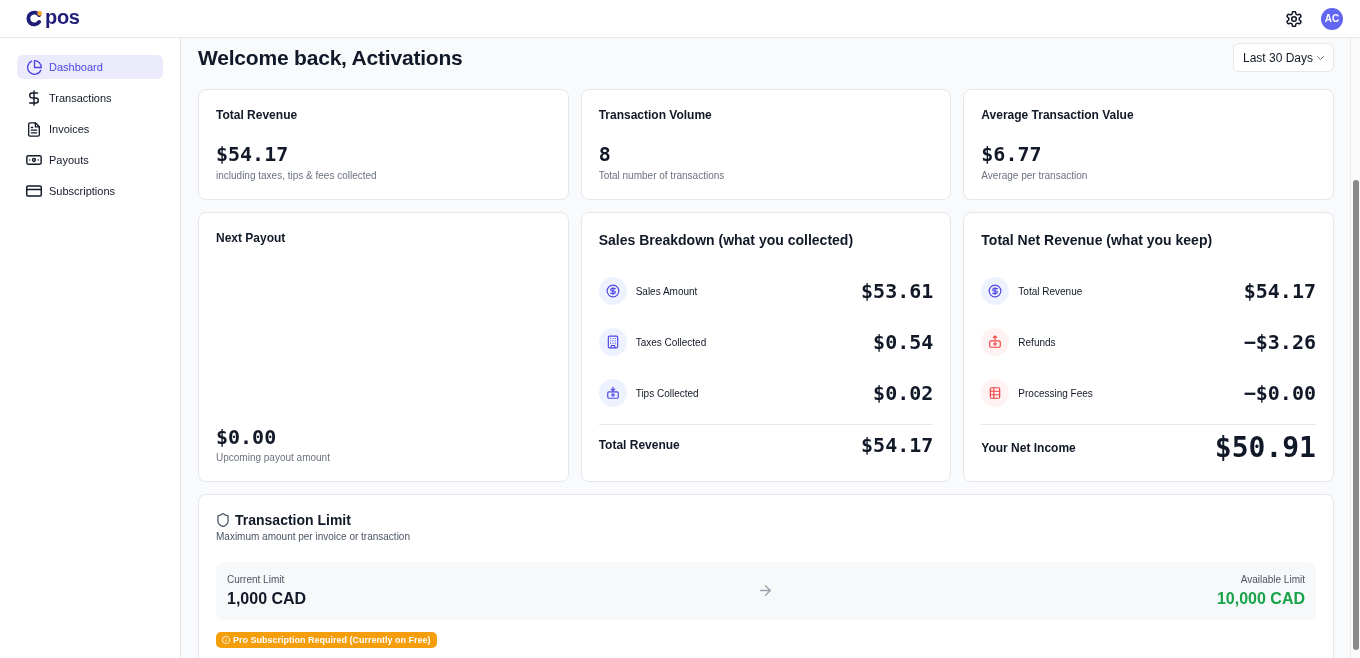 The width and height of the screenshot is (1360, 658). Describe the element at coordinates (223, 520) in the screenshot. I see `shield-icon` at that location.